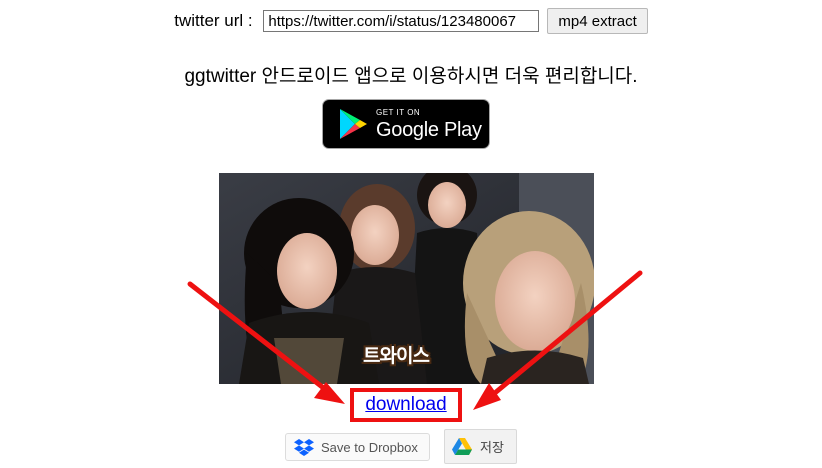 Image resolution: width=822 pixels, height=468 pixels. Describe the element at coordinates (396, 356) in the screenshot. I see `video-caption: 트와이스` at that location.